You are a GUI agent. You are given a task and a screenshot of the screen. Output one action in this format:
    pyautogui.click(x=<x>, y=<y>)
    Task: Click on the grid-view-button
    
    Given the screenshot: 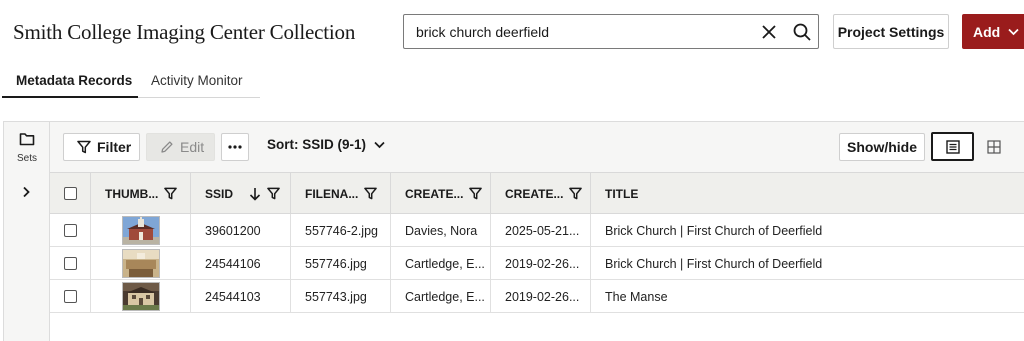 What is the action you would take?
    pyautogui.click(x=994, y=147)
    